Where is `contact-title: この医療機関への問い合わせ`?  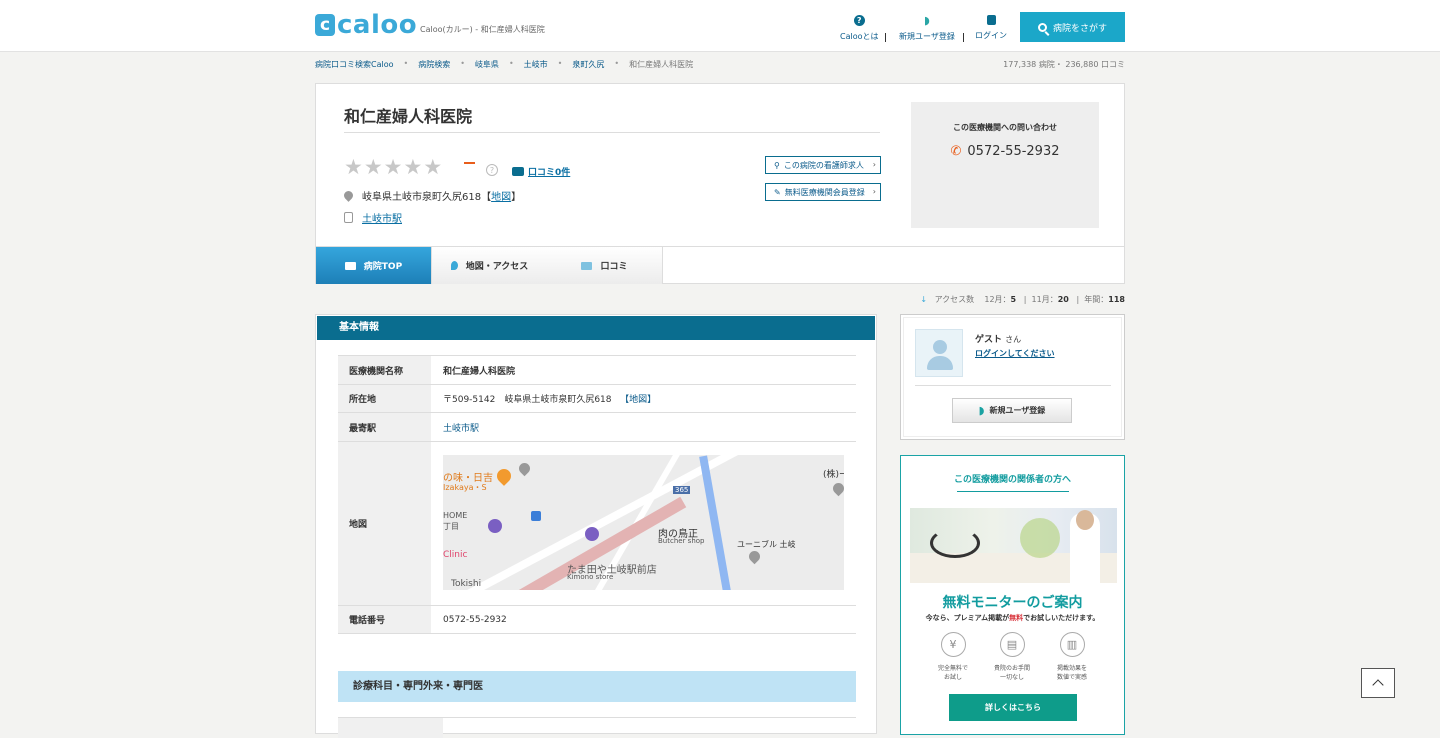 contact-title: この医療機関への問い合わせ is located at coordinates (1005, 127).